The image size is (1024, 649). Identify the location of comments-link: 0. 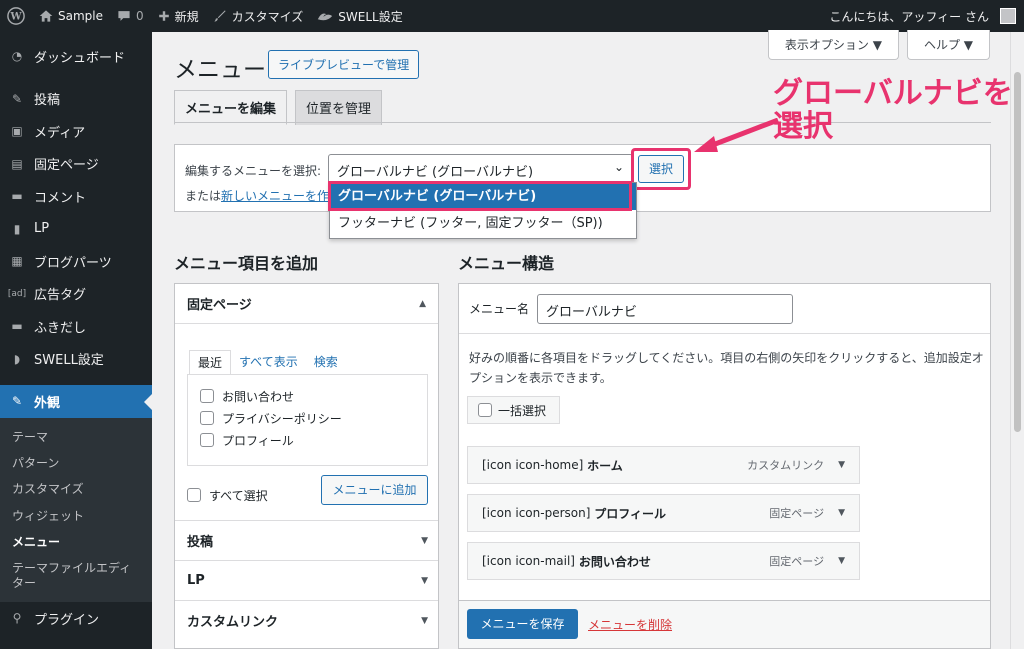
(130, 16).